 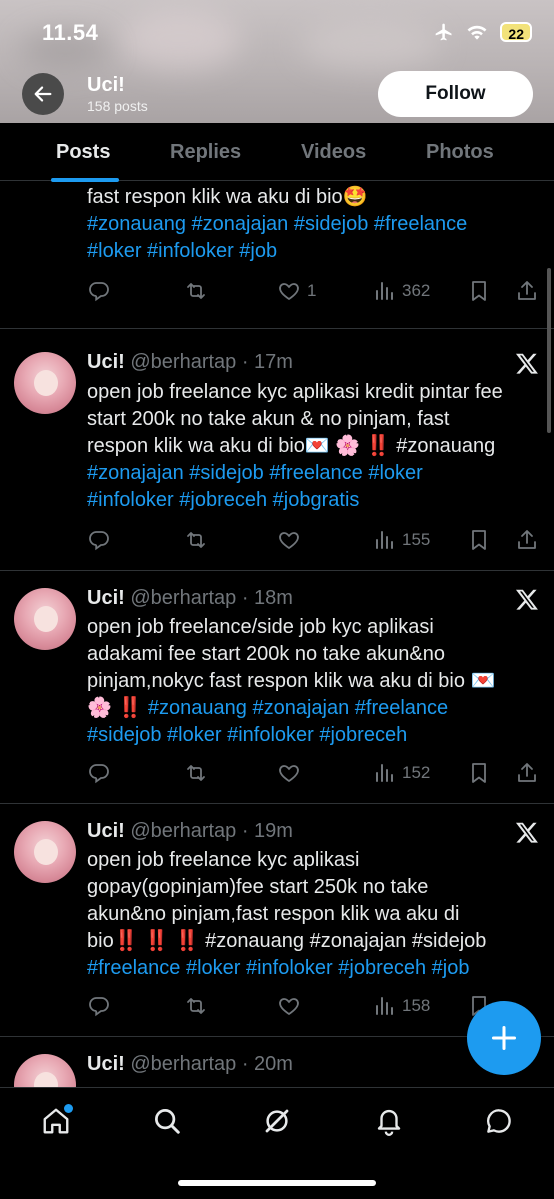 I want to click on nav-grok, so click(x=277, y=1121).